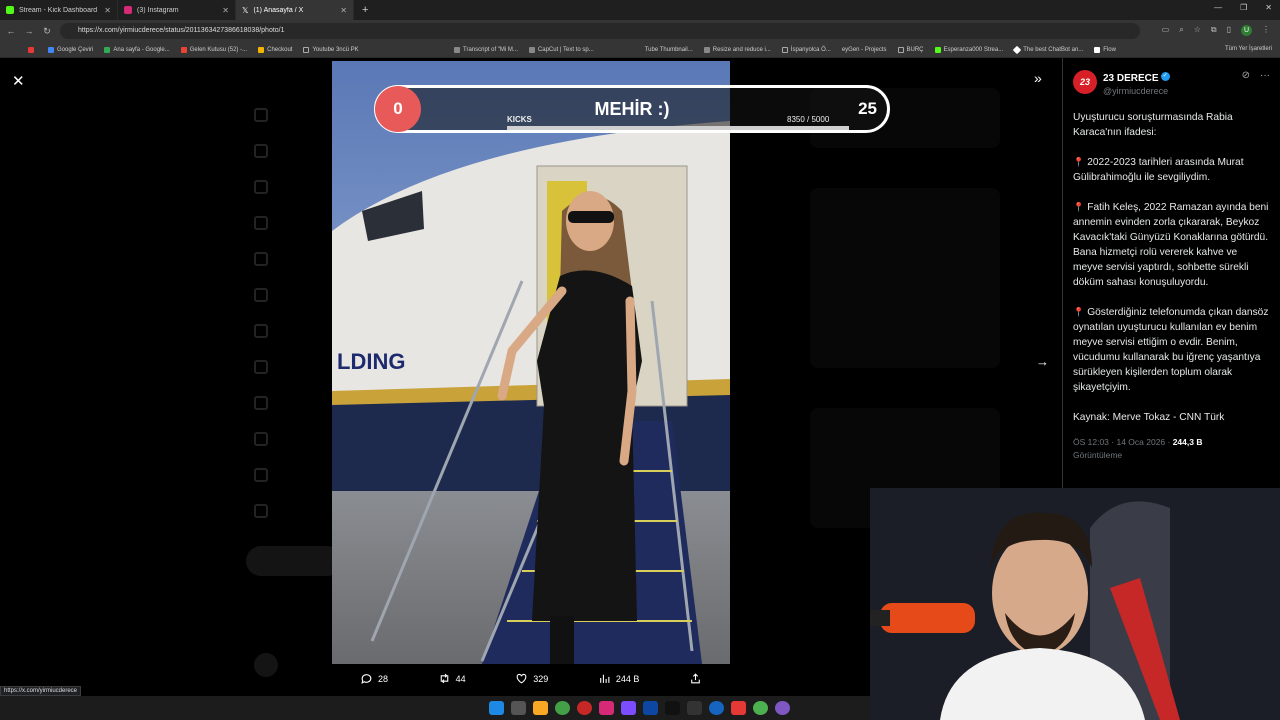 This screenshot has height=720, width=1280. Describe the element at coordinates (1218, 7) in the screenshot. I see `minimize-icon: —` at that location.